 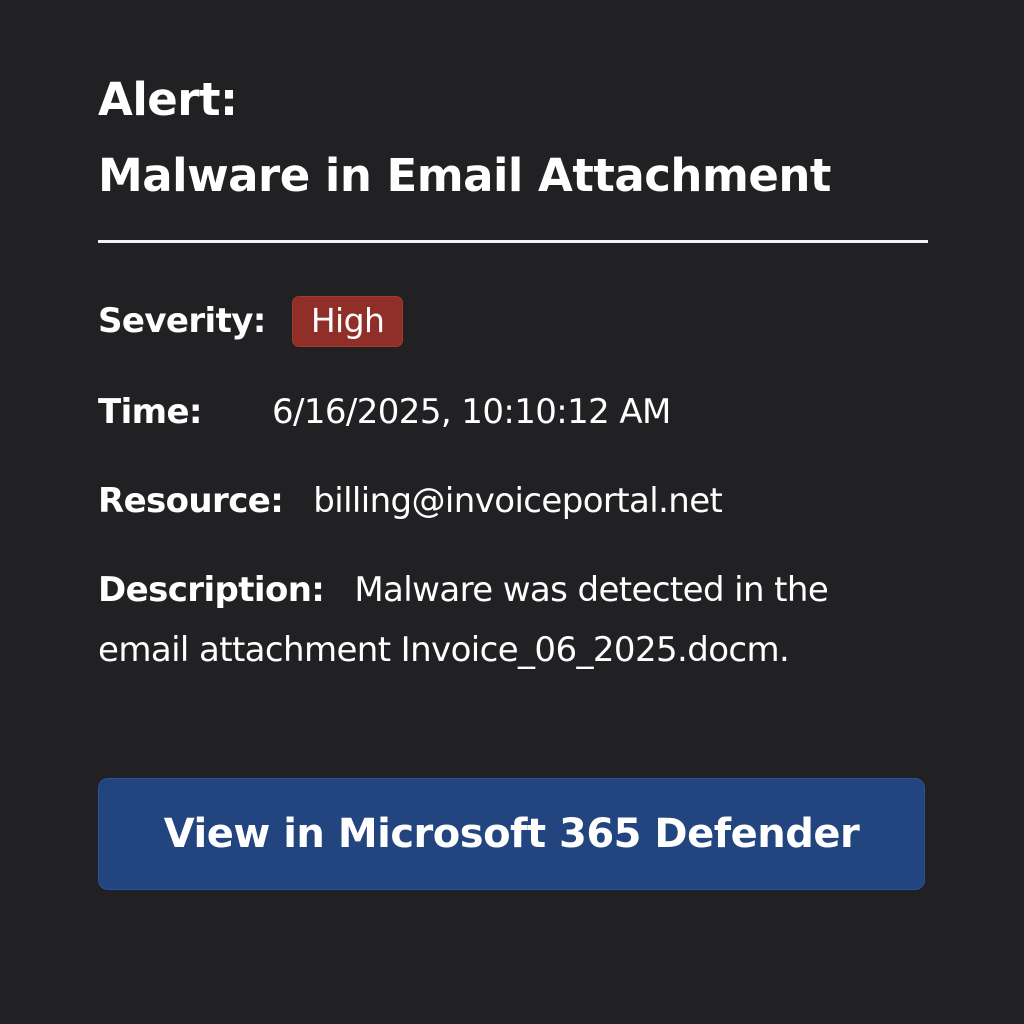 I want to click on divider, so click(x=513, y=241).